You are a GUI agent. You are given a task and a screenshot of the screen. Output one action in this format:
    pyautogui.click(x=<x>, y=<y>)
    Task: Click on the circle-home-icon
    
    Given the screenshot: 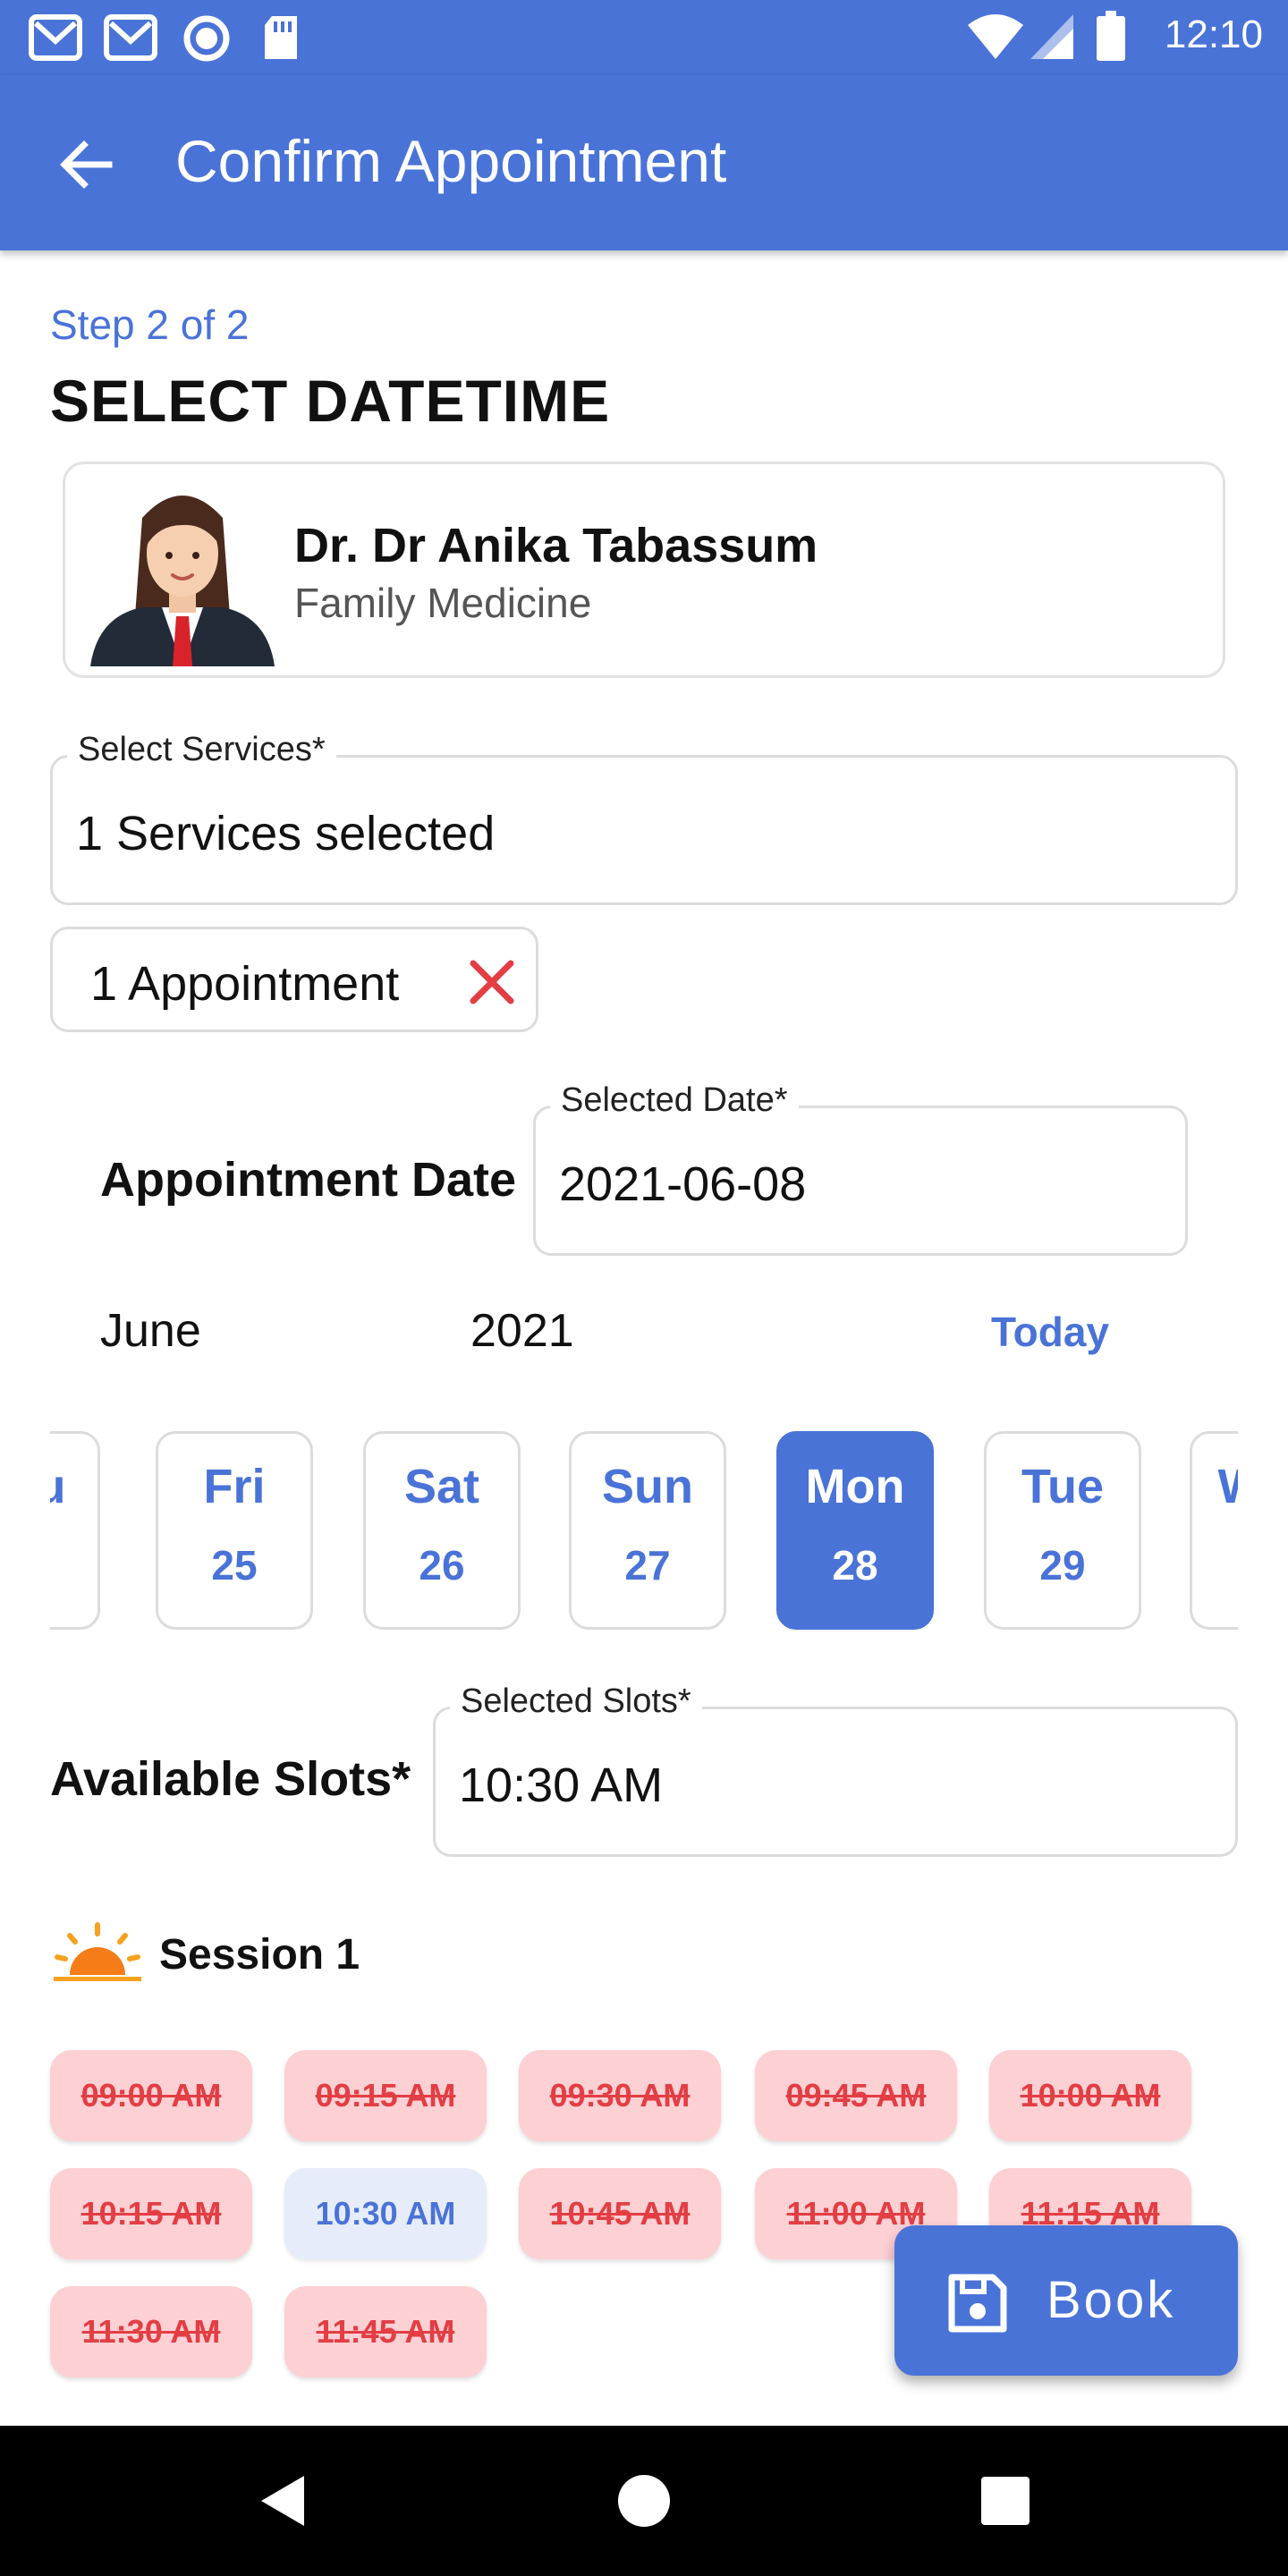 What is the action you would take?
    pyautogui.click(x=644, y=2501)
    